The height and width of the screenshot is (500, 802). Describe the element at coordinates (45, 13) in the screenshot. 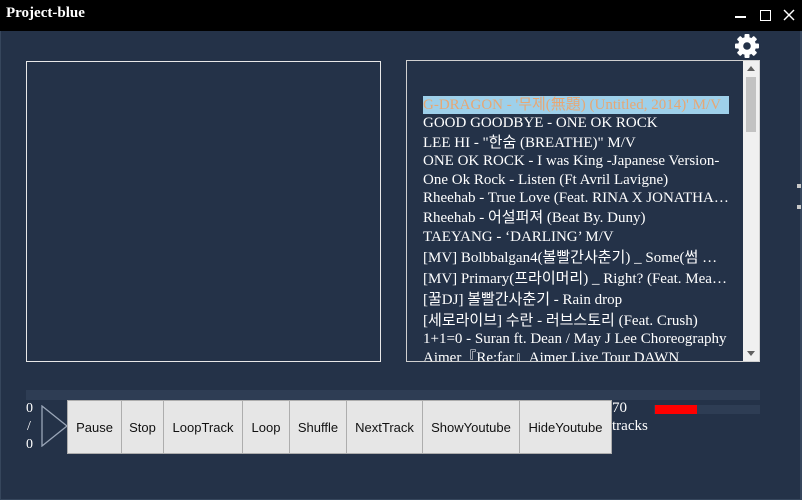

I see `app-title: Project-blue` at that location.